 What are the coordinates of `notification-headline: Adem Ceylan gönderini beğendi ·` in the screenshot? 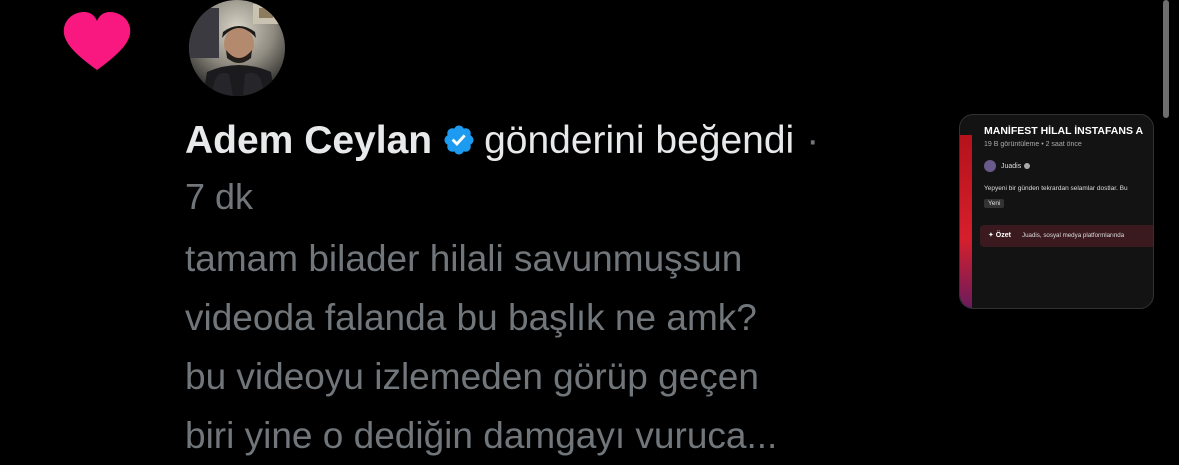 It's located at (502, 141).